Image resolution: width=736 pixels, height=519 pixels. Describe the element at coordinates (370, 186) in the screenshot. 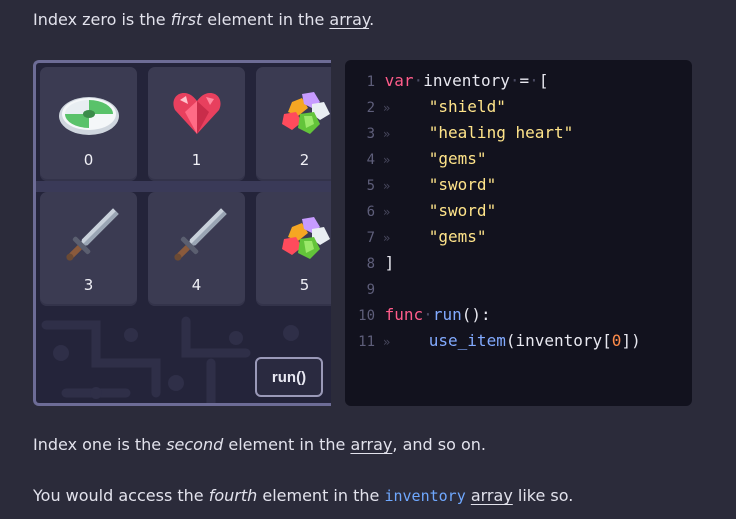

I see `line-number: 5` at that location.